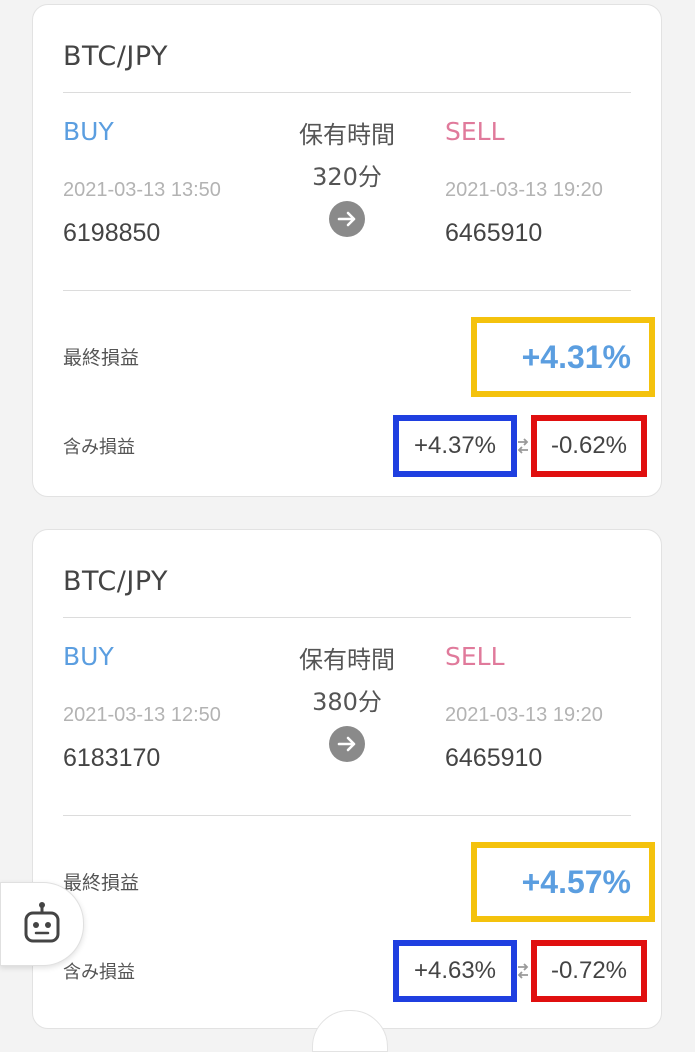 The image size is (695, 1052). What do you see at coordinates (589, 446) in the screenshot?
I see `unrealized-pl-negative: -0.62%` at bounding box center [589, 446].